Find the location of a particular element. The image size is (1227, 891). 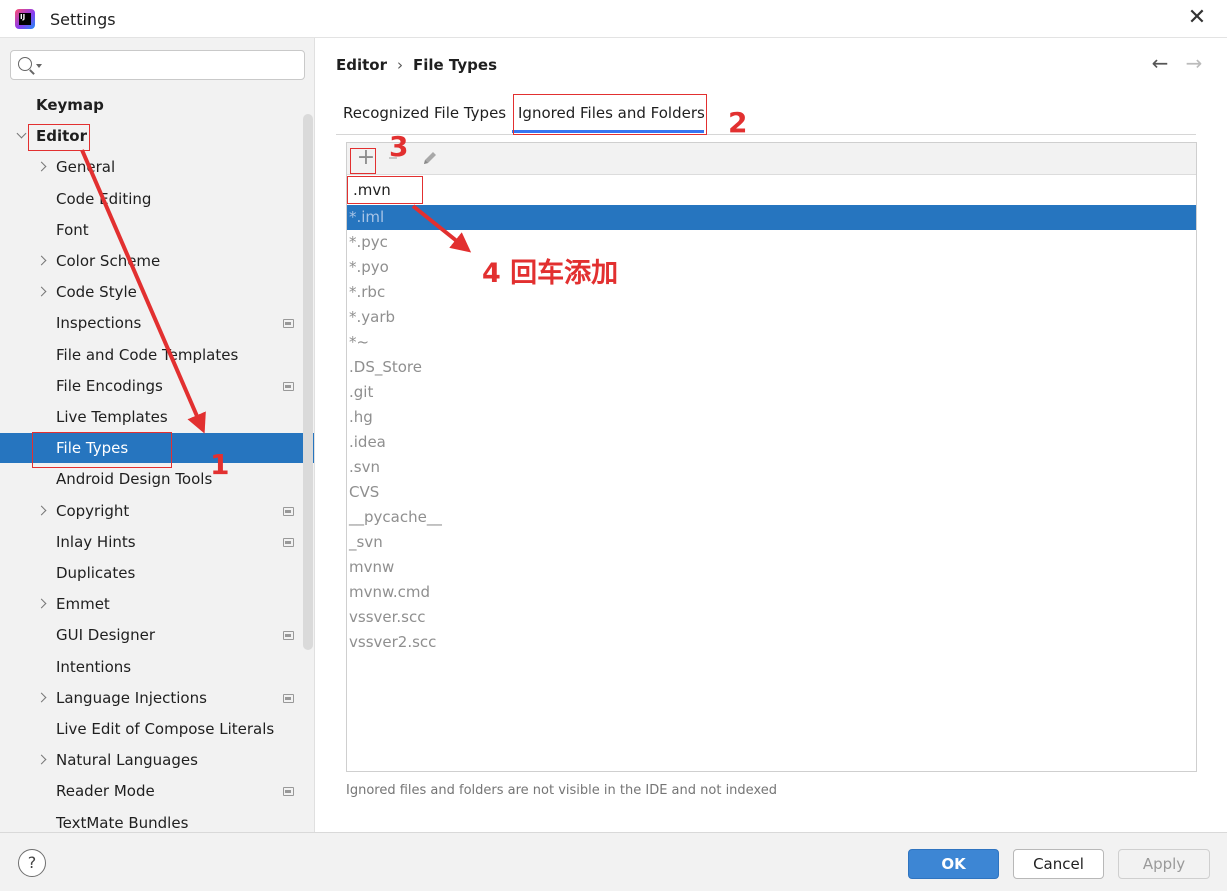

sidebar-item-duplicates: Duplicates is located at coordinates (157, 573).